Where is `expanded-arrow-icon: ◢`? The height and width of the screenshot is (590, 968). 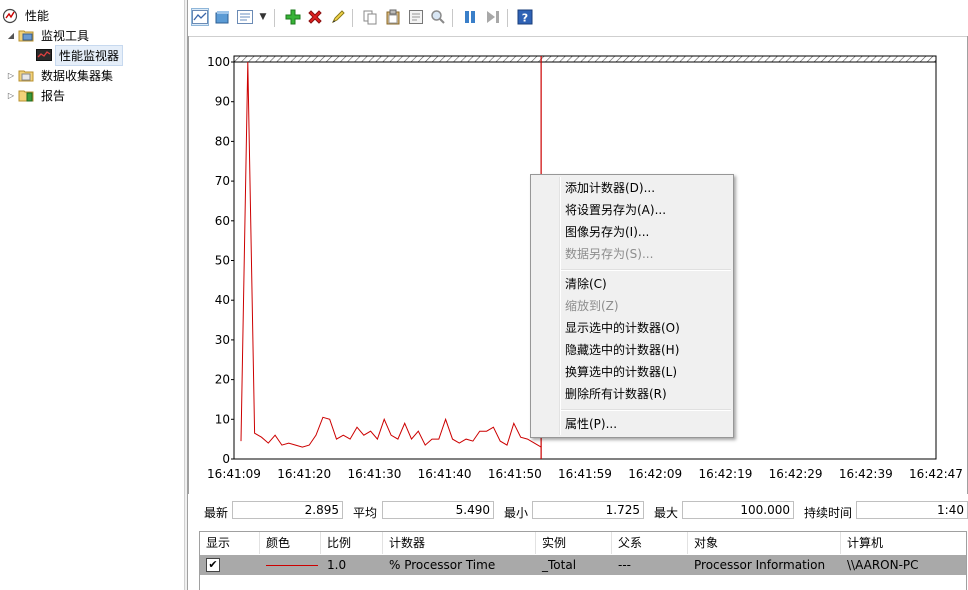
expanded-arrow-icon: ◢ is located at coordinates (11, 35).